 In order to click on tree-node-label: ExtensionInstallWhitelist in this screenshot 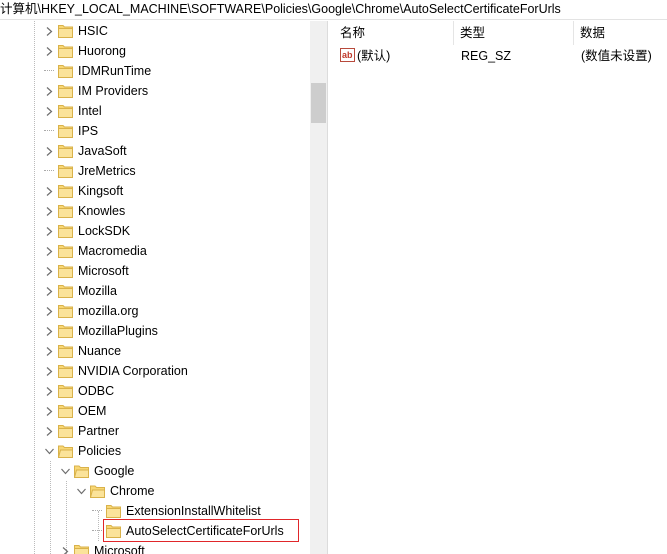, I will do `click(193, 511)`.